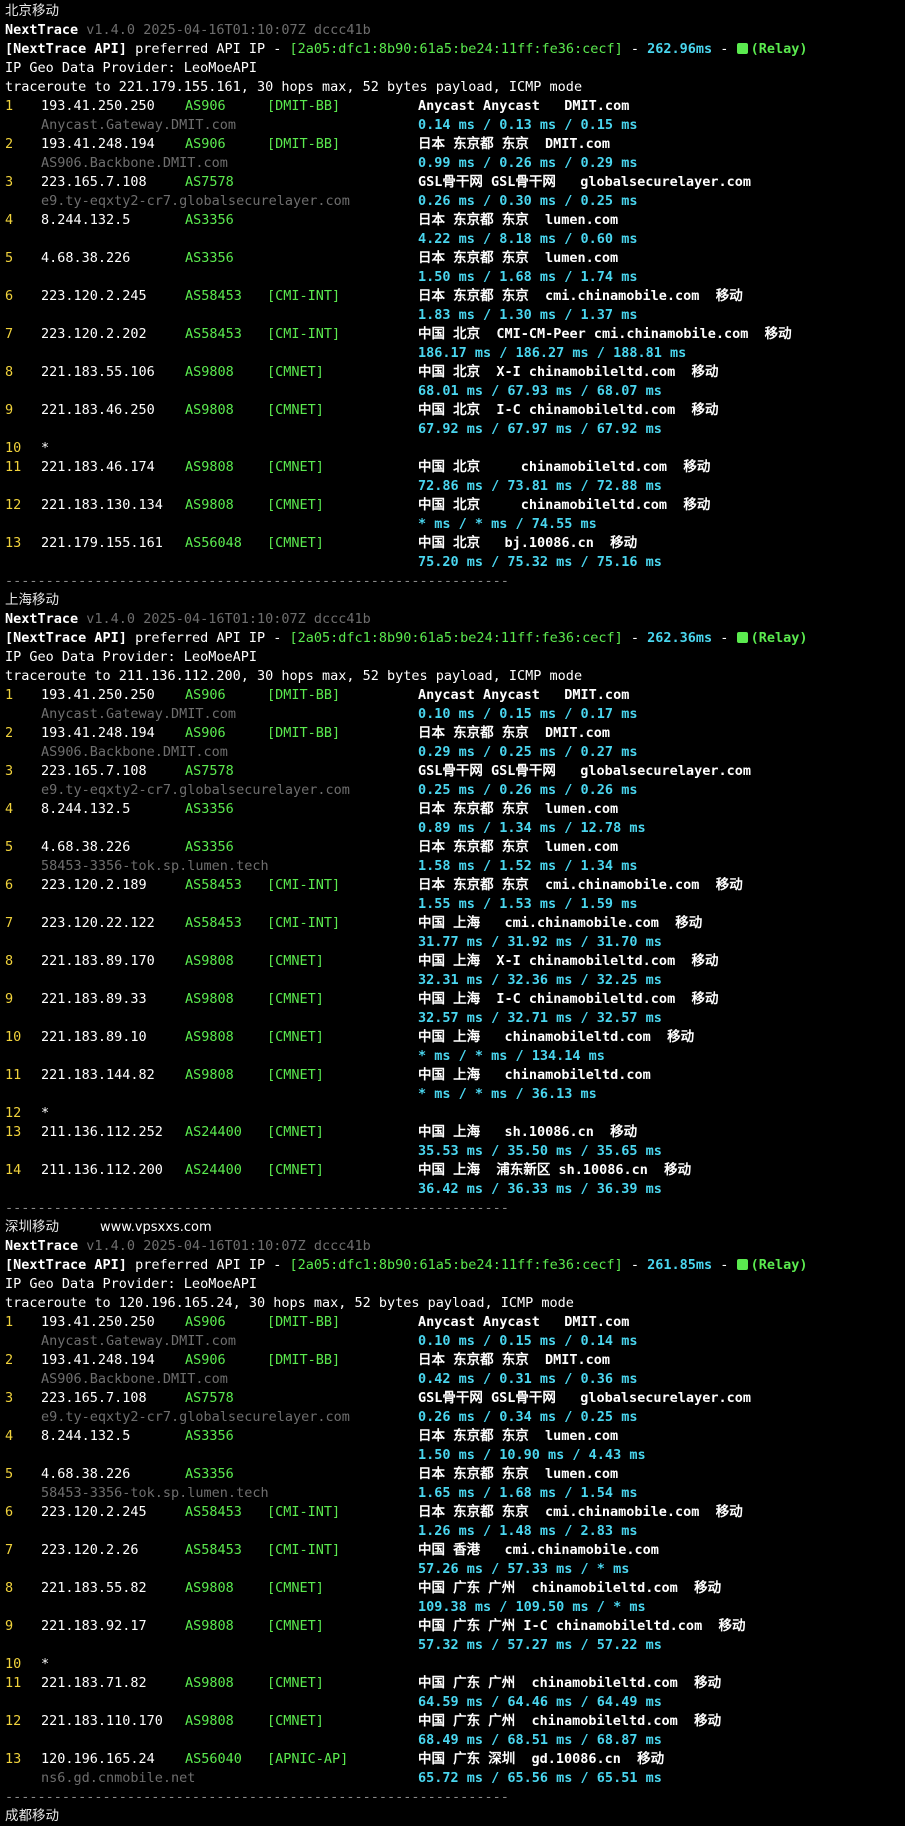  What do you see at coordinates (528, 1531) in the screenshot?
I see `hop-latency: 1.26 ms / 1.48 ms / 2.83 ms` at bounding box center [528, 1531].